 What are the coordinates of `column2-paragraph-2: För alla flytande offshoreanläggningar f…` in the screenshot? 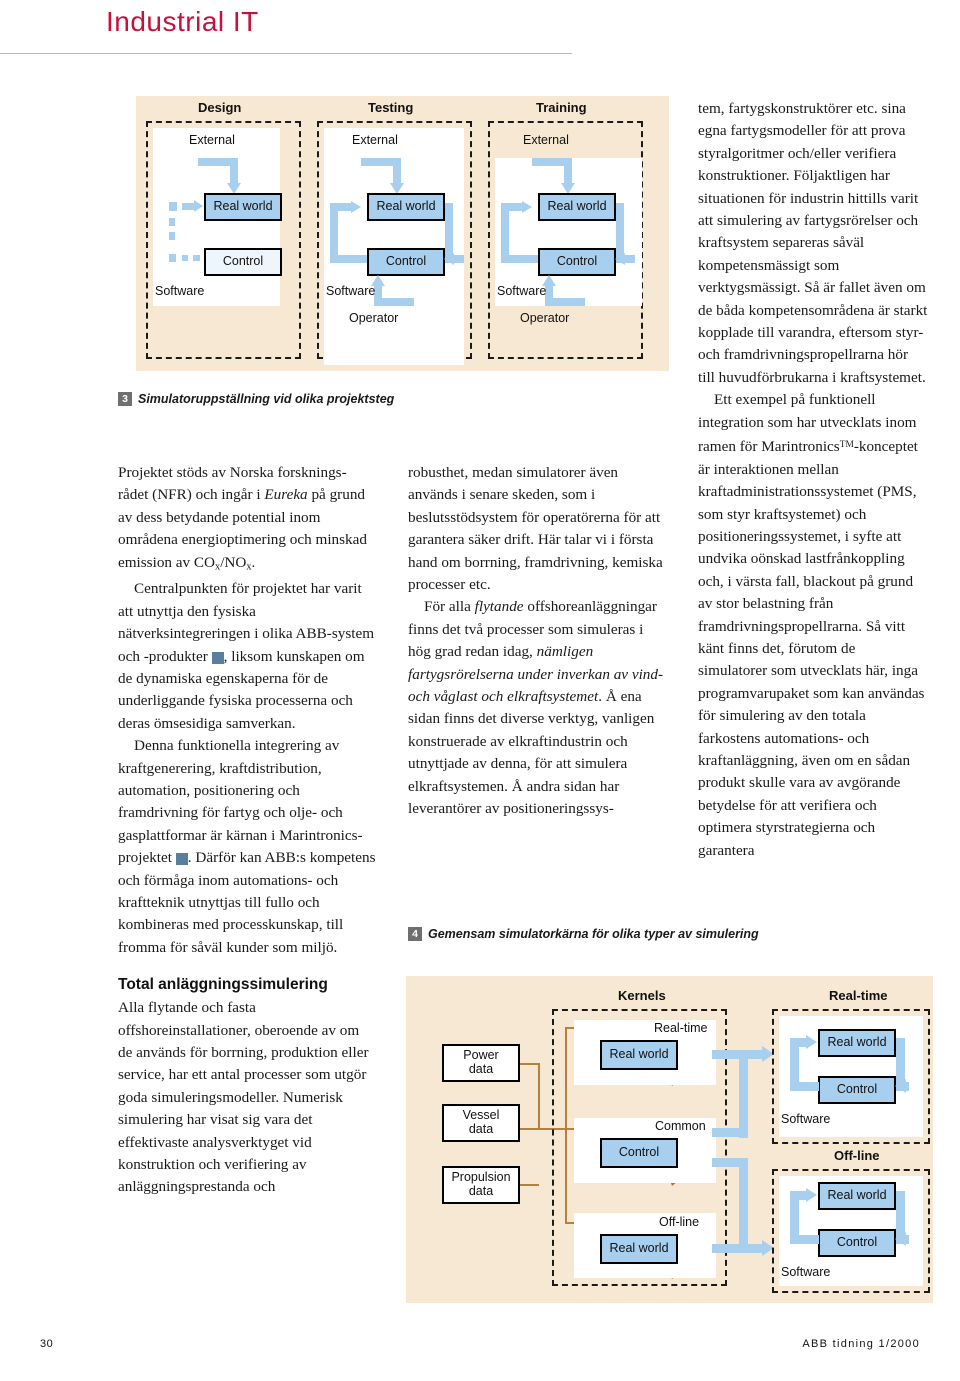 It's located at (537, 708).